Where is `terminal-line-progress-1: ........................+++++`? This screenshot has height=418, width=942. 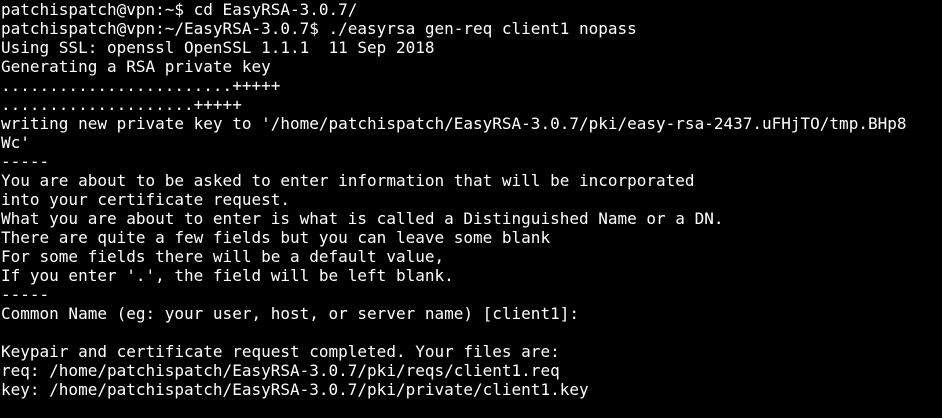 terminal-line-progress-1: ........................+++++ is located at coordinates (141, 85).